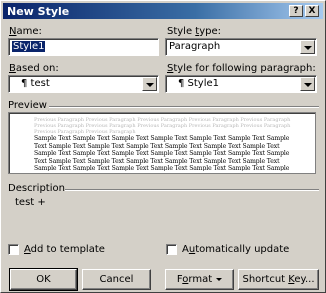  I want to click on help-button: ?, so click(296, 11).